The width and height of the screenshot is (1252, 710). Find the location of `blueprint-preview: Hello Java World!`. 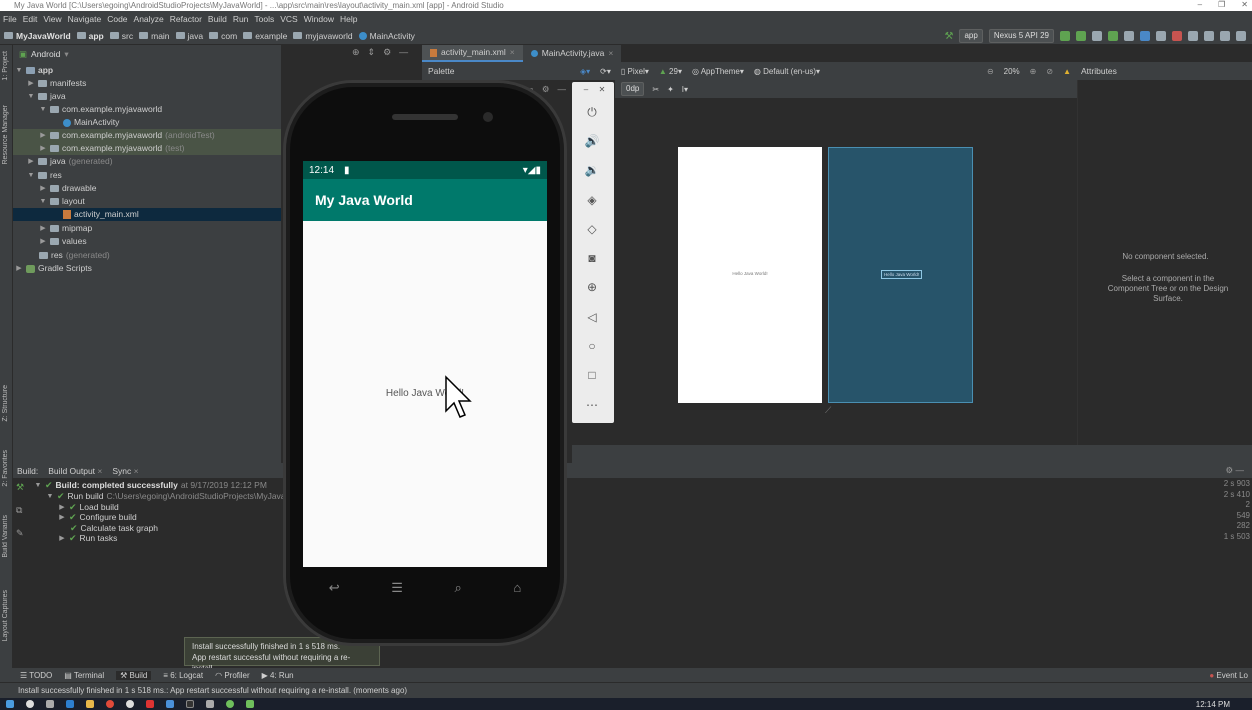

blueprint-preview: Hello Java World! is located at coordinates (900, 275).